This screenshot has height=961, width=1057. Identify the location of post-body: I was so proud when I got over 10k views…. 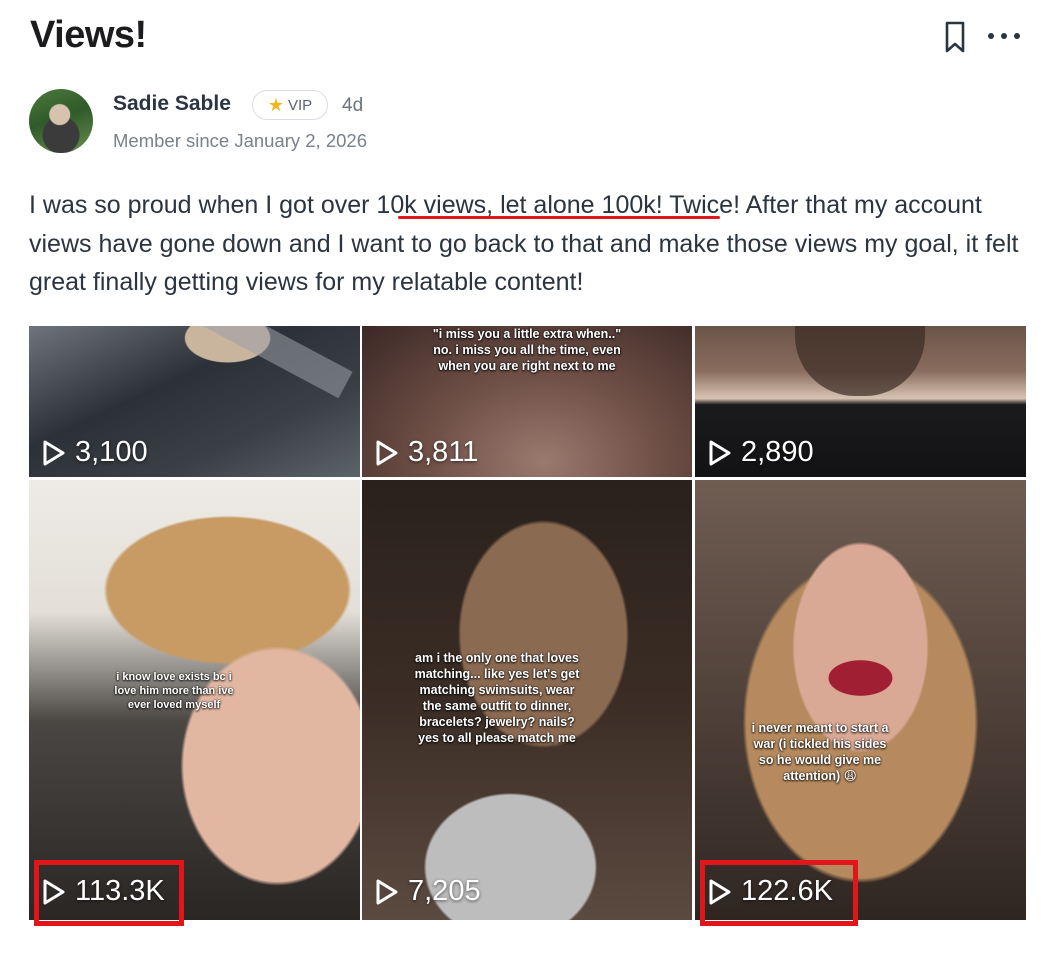
(524, 243).